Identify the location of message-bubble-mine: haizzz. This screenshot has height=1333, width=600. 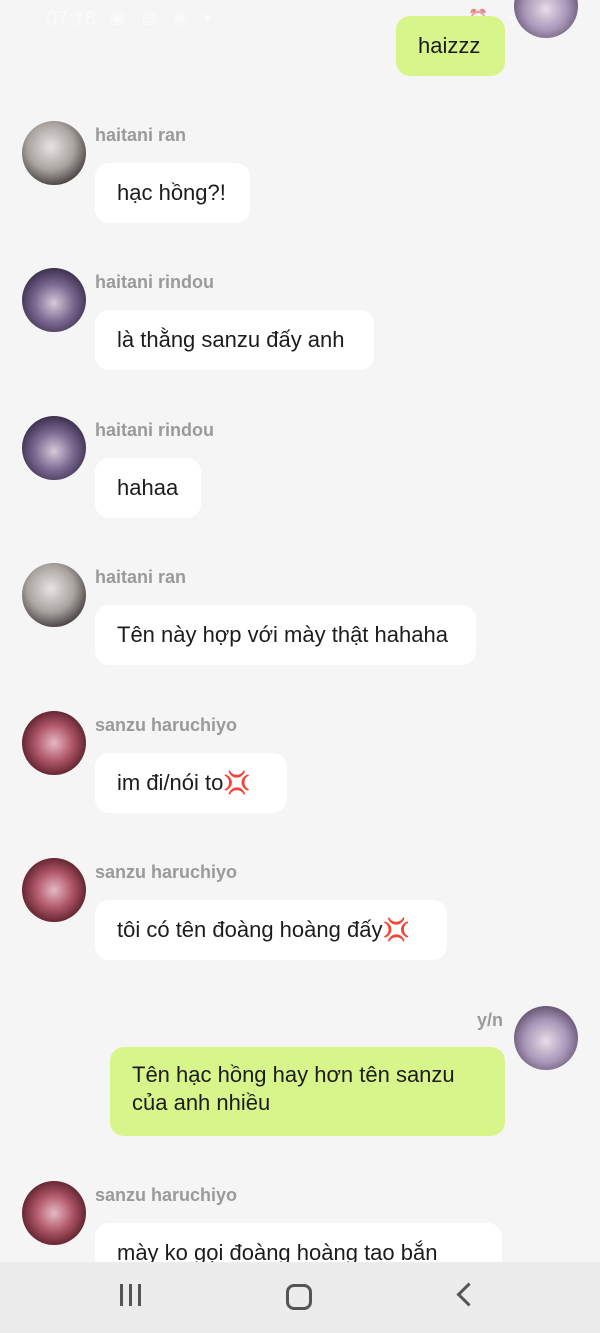
(450, 46).